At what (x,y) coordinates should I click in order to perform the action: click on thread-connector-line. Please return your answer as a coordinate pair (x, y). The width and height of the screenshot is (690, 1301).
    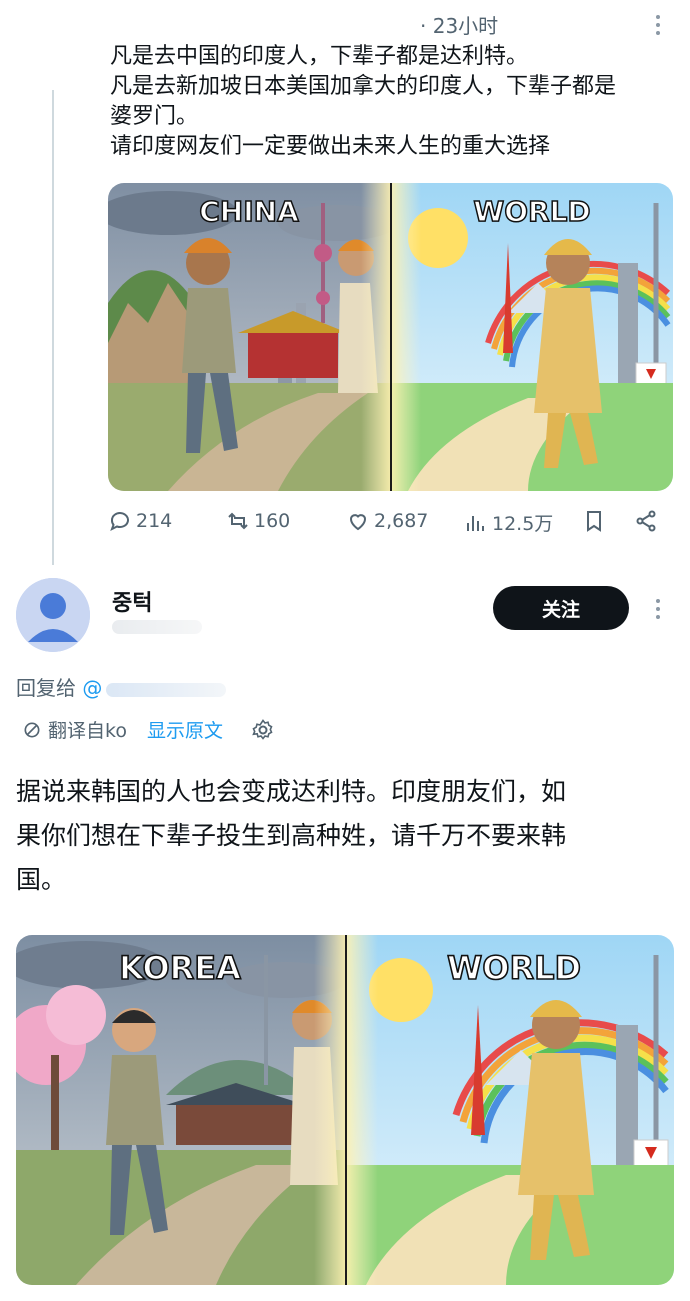
    Looking at the image, I should click on (53, 327).